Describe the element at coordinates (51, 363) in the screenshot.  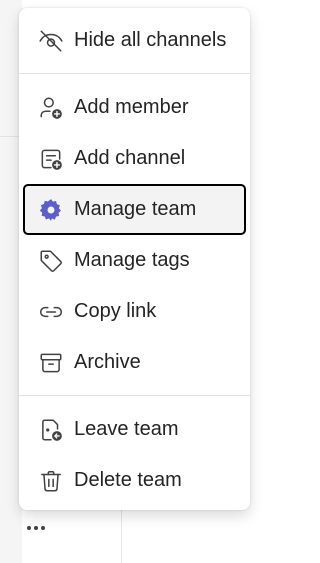
I see `archive-icon` at that location.